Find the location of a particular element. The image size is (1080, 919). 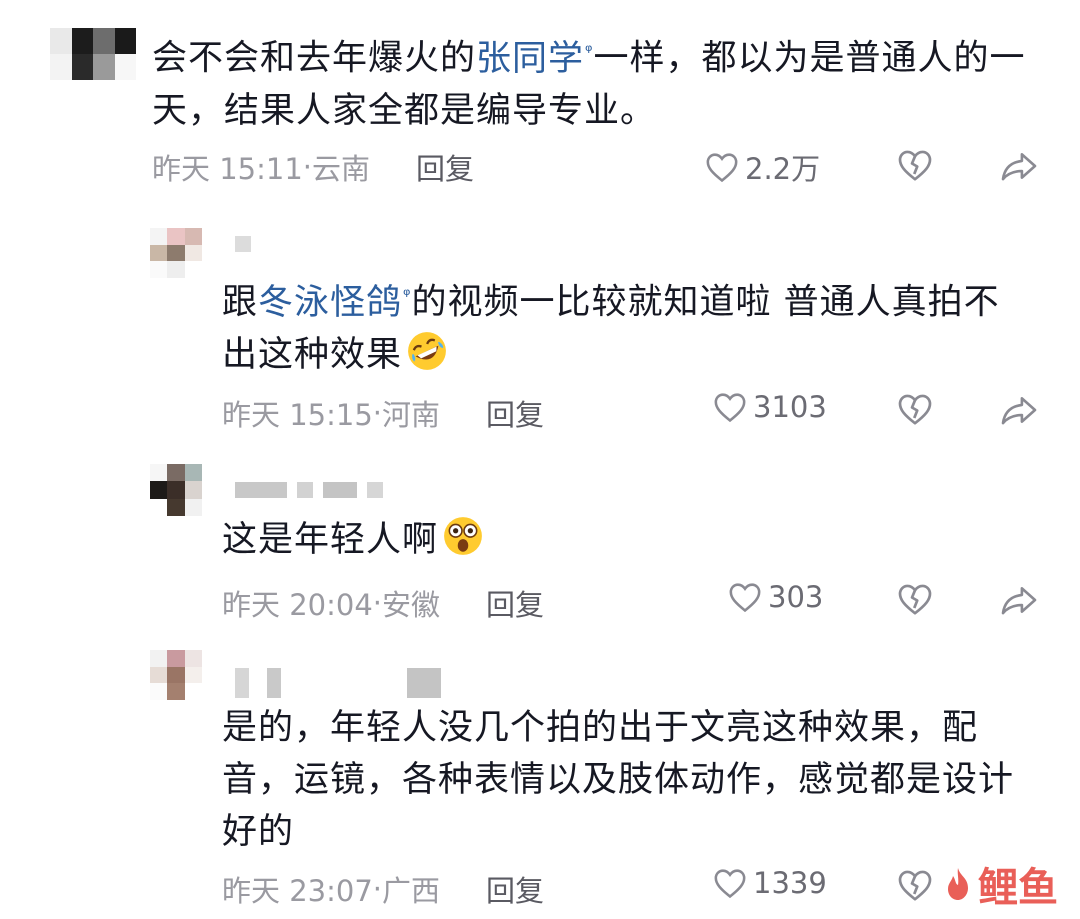

like-button: 303 is located at coordinates (775, 597).